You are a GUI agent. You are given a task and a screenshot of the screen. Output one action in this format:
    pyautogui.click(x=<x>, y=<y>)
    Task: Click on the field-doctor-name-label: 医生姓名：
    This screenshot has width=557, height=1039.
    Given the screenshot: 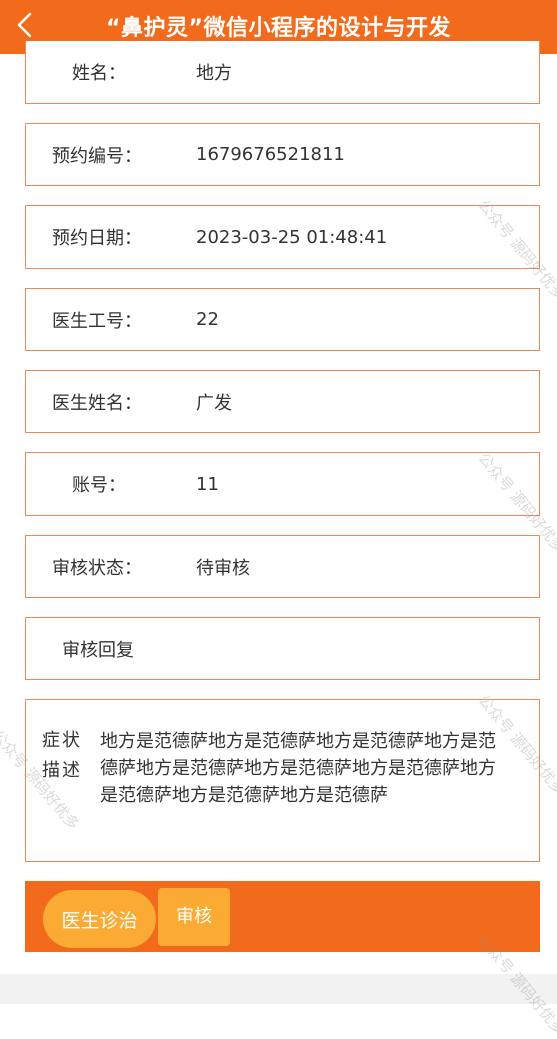 What is the action you would take?
    pyautogui.click(x=97, y=403)
    